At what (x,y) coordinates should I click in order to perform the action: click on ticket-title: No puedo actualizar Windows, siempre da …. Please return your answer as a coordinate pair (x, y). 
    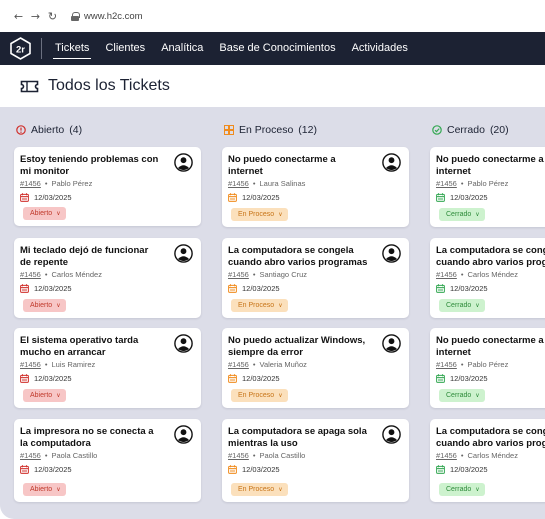
    Looking at the image, I should click on (298, 346).